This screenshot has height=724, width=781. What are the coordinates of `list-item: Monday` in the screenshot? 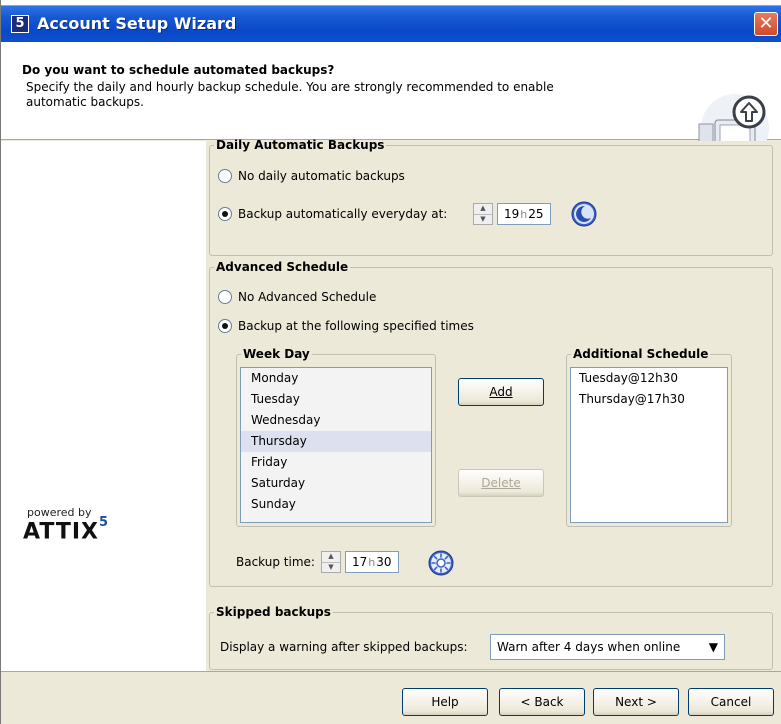 It's located at (336, 378).